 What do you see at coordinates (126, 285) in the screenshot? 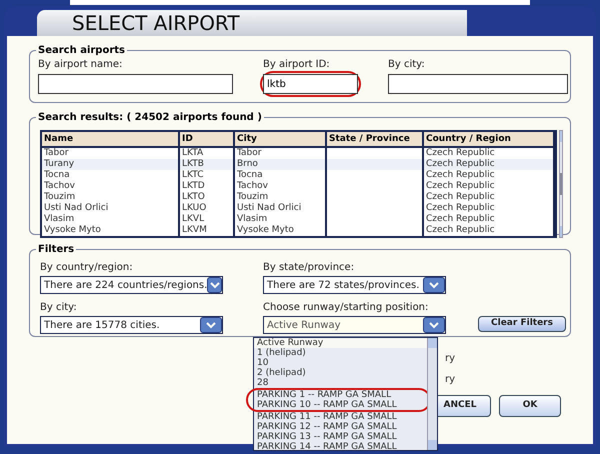
I see `dropdown-value: There are 224 countries/regions.` at bounding box center [126, 285].